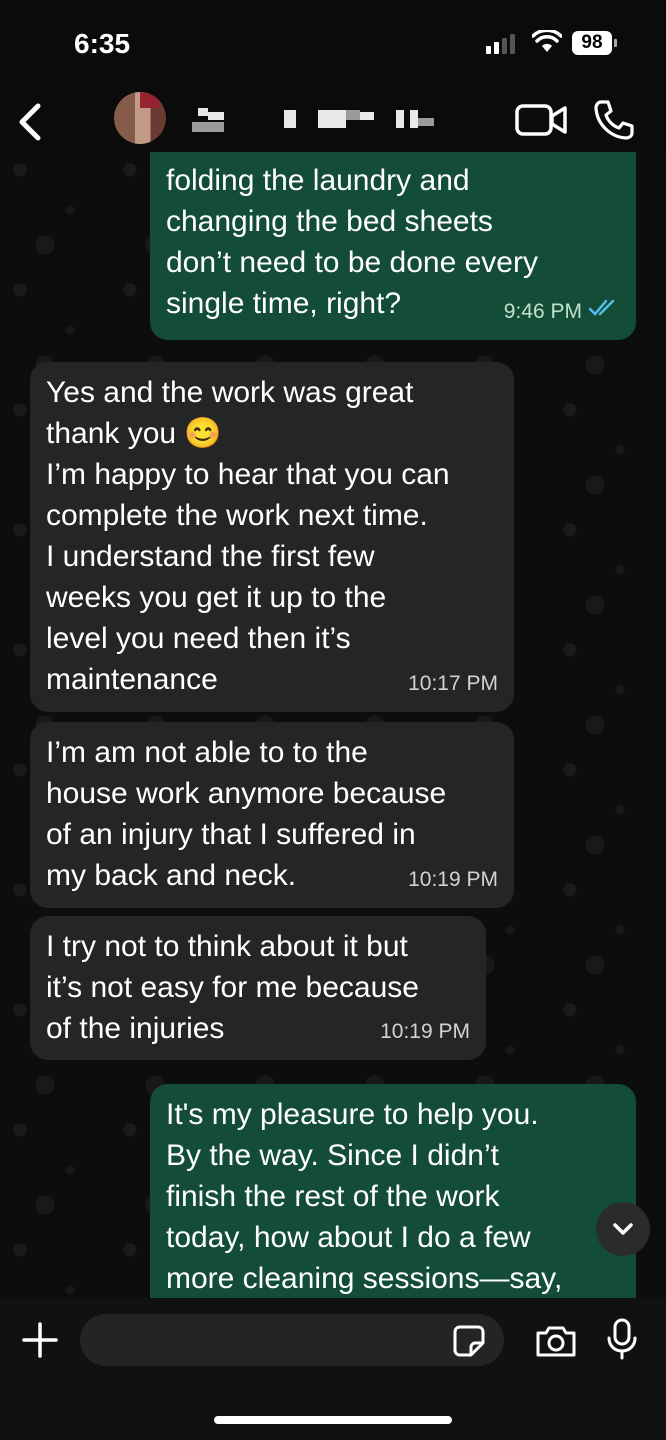  I want to click on chevron-left-icon, so click(30, 124).